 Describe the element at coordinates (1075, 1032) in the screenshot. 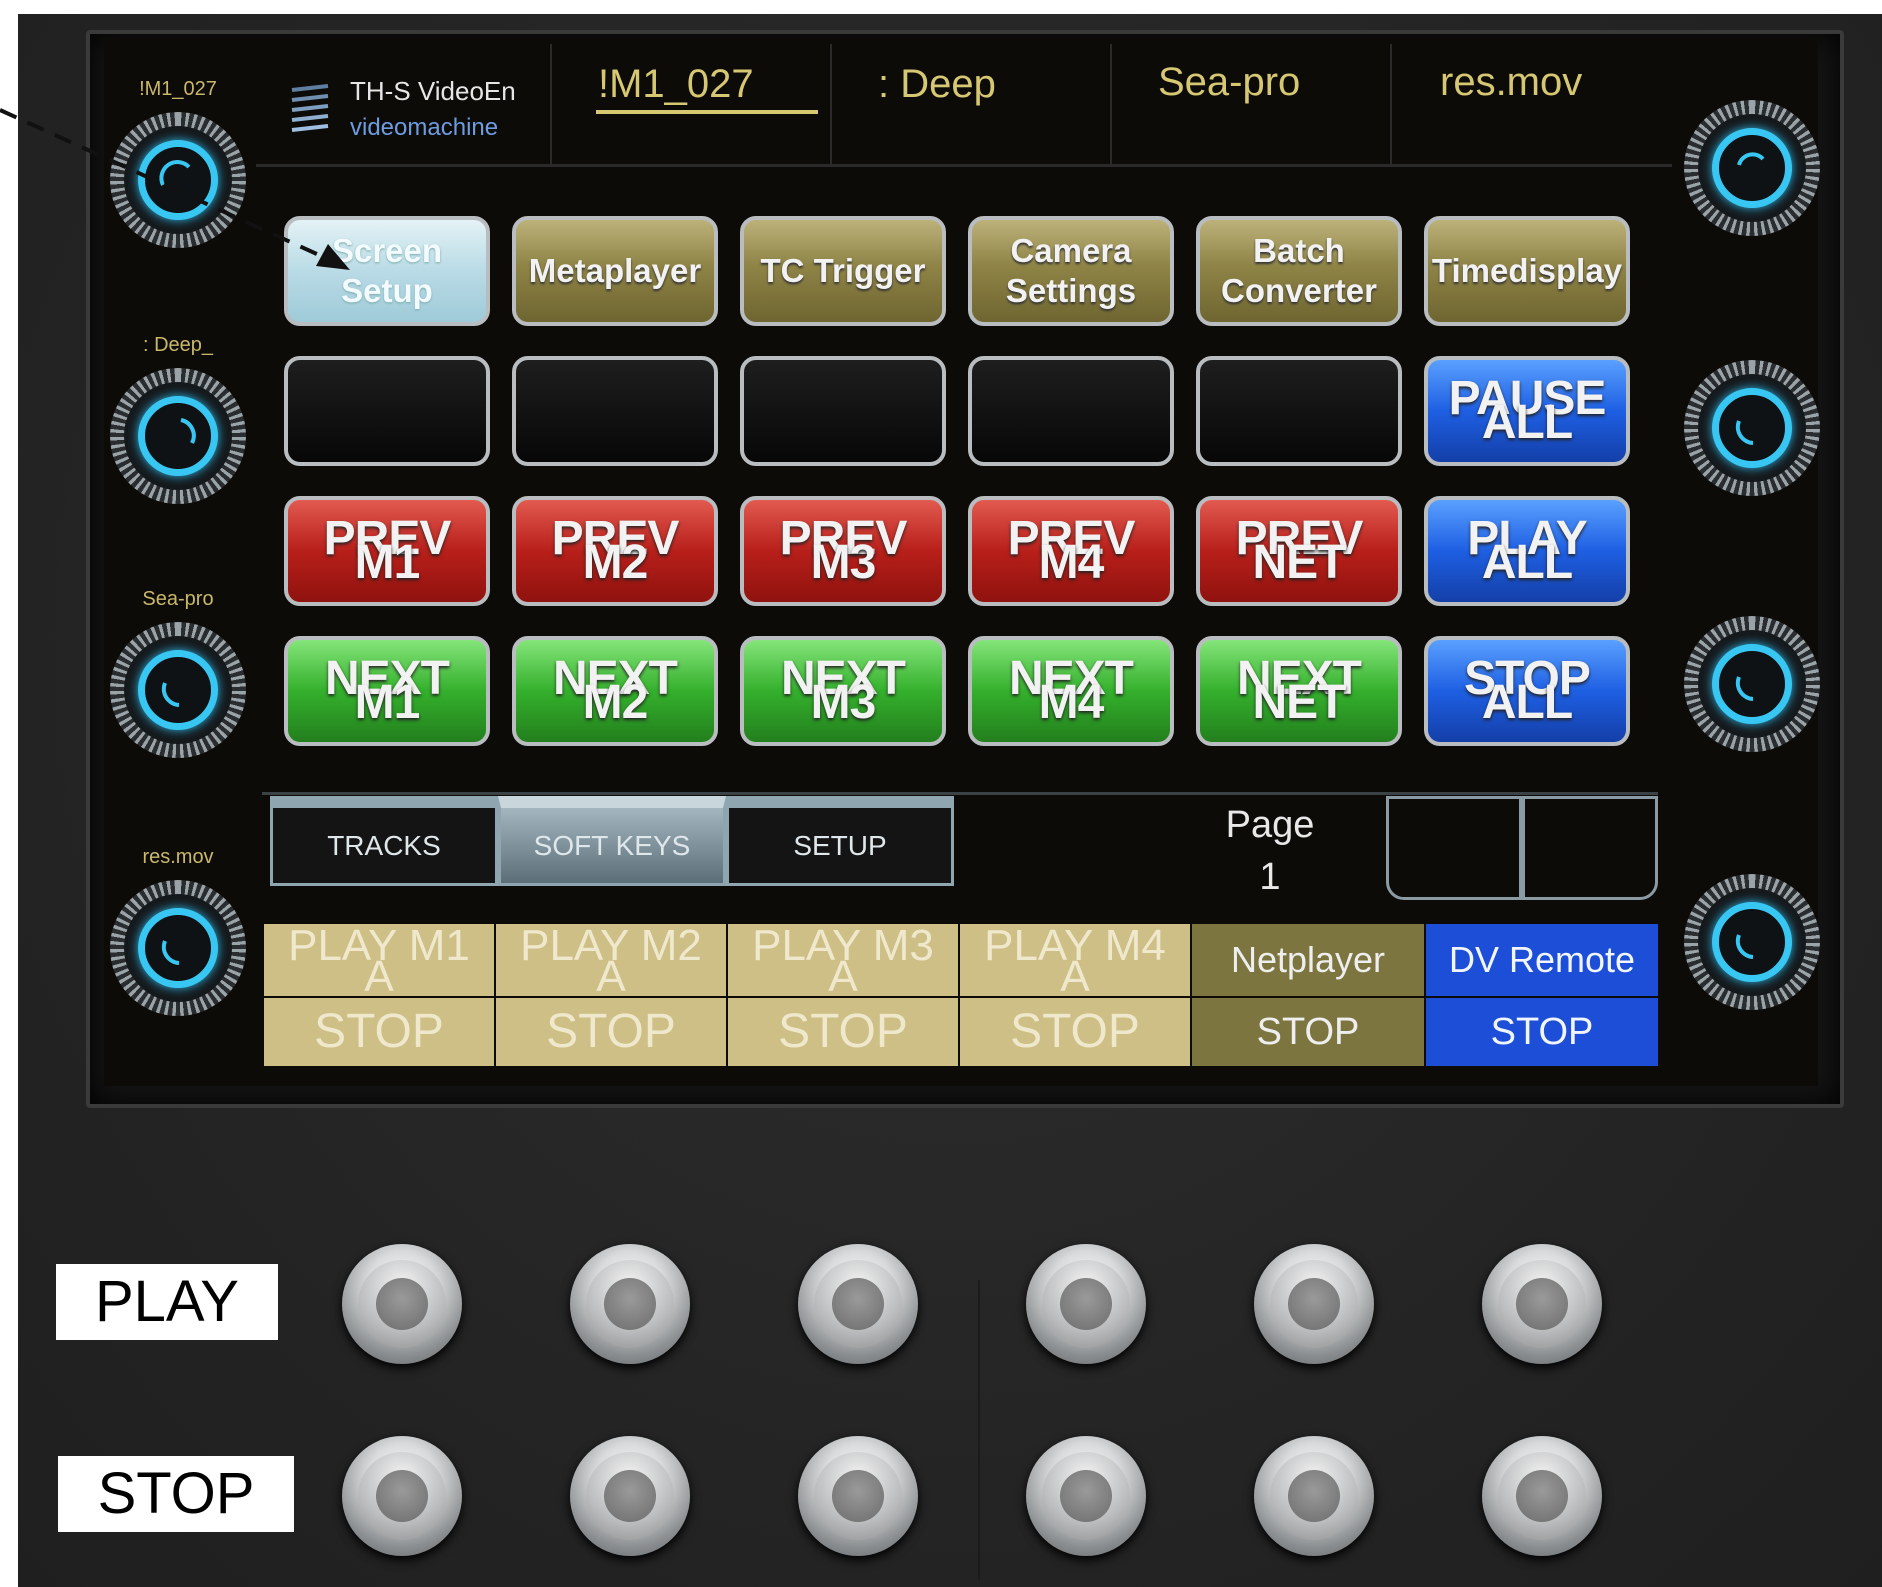

I see `assign-stop-m4: STOP` at that location.